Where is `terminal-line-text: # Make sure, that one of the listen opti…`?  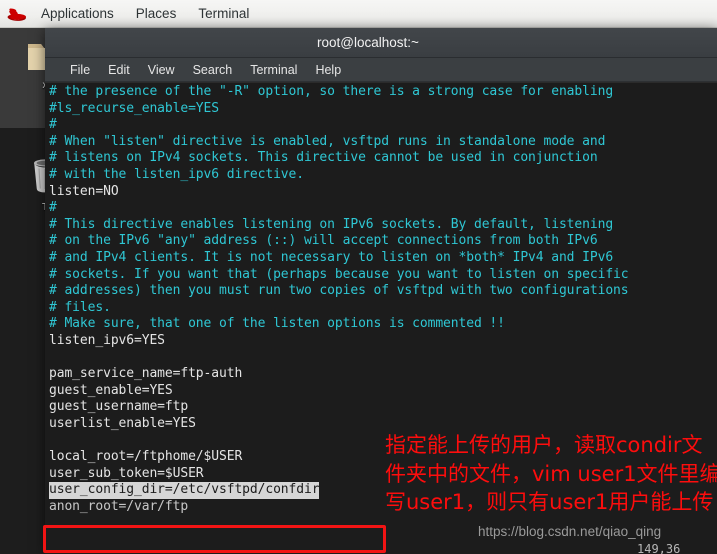 terminal-line-text: # Make sure, that one of the listen opti… is located at coordinates (277, 324).